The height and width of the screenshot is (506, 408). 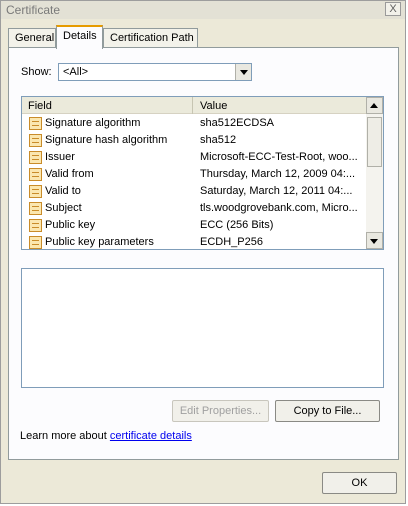 I want to click on field-value: sha512, so click(x=218, y=140).